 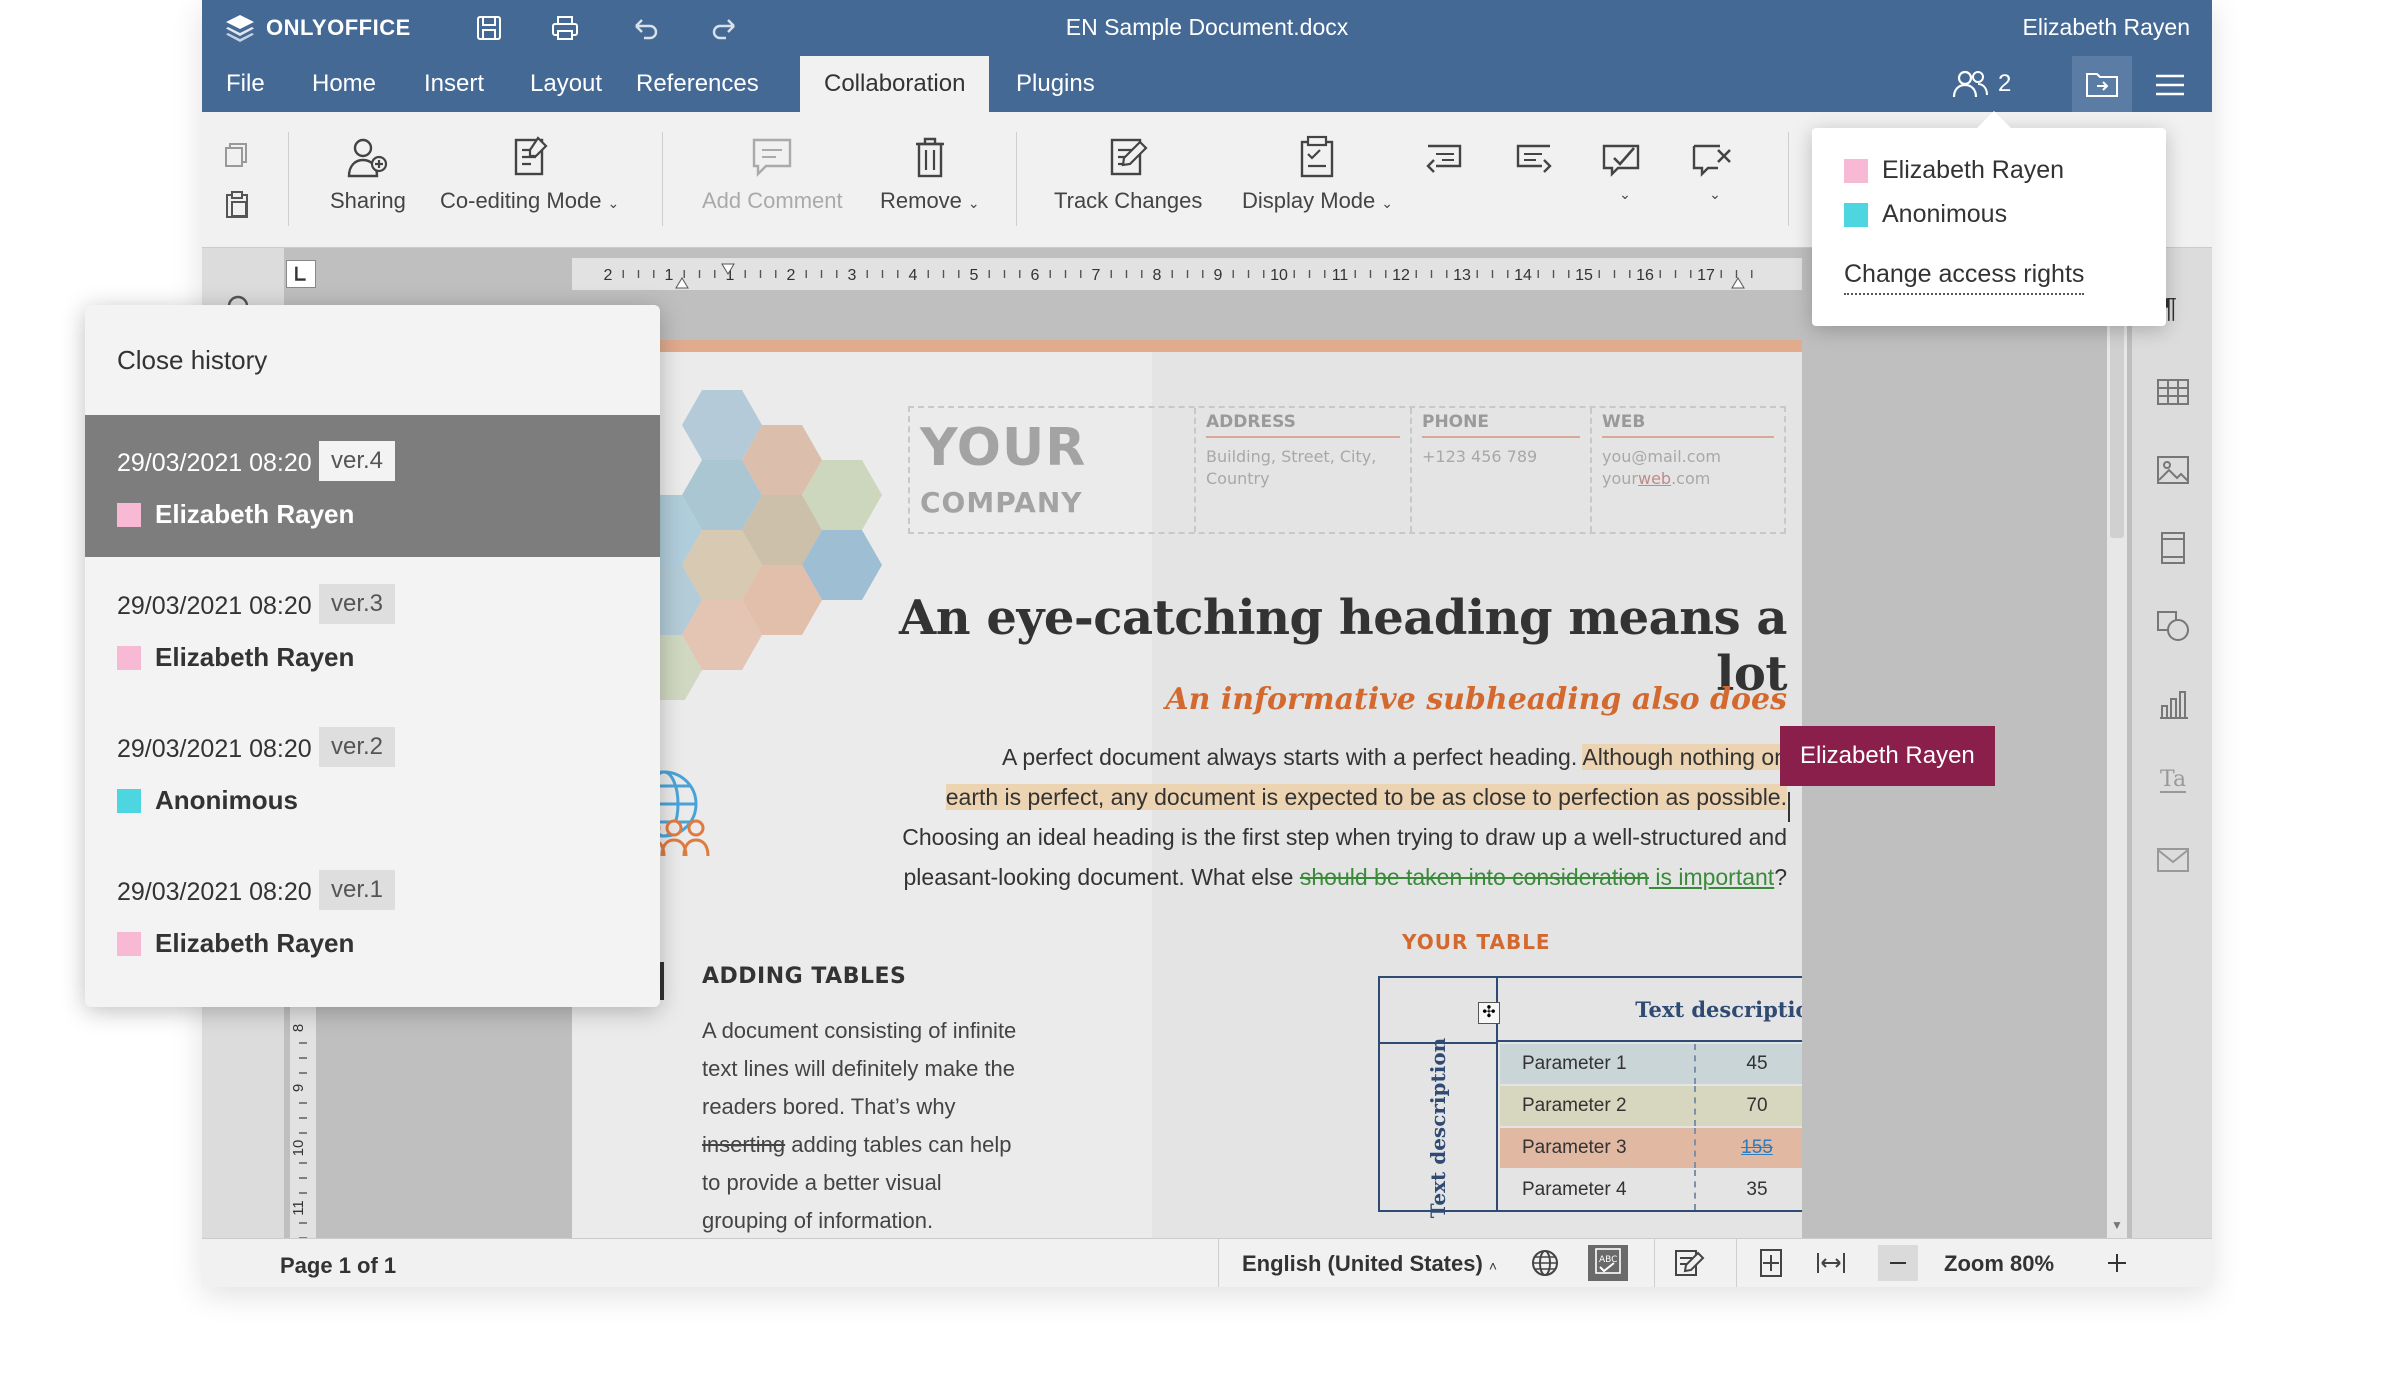 What do you see at coordinates (1645, 275) in the screenshot?
I see `ruler-tick-label: 16` at bounding box center [1645, 275].